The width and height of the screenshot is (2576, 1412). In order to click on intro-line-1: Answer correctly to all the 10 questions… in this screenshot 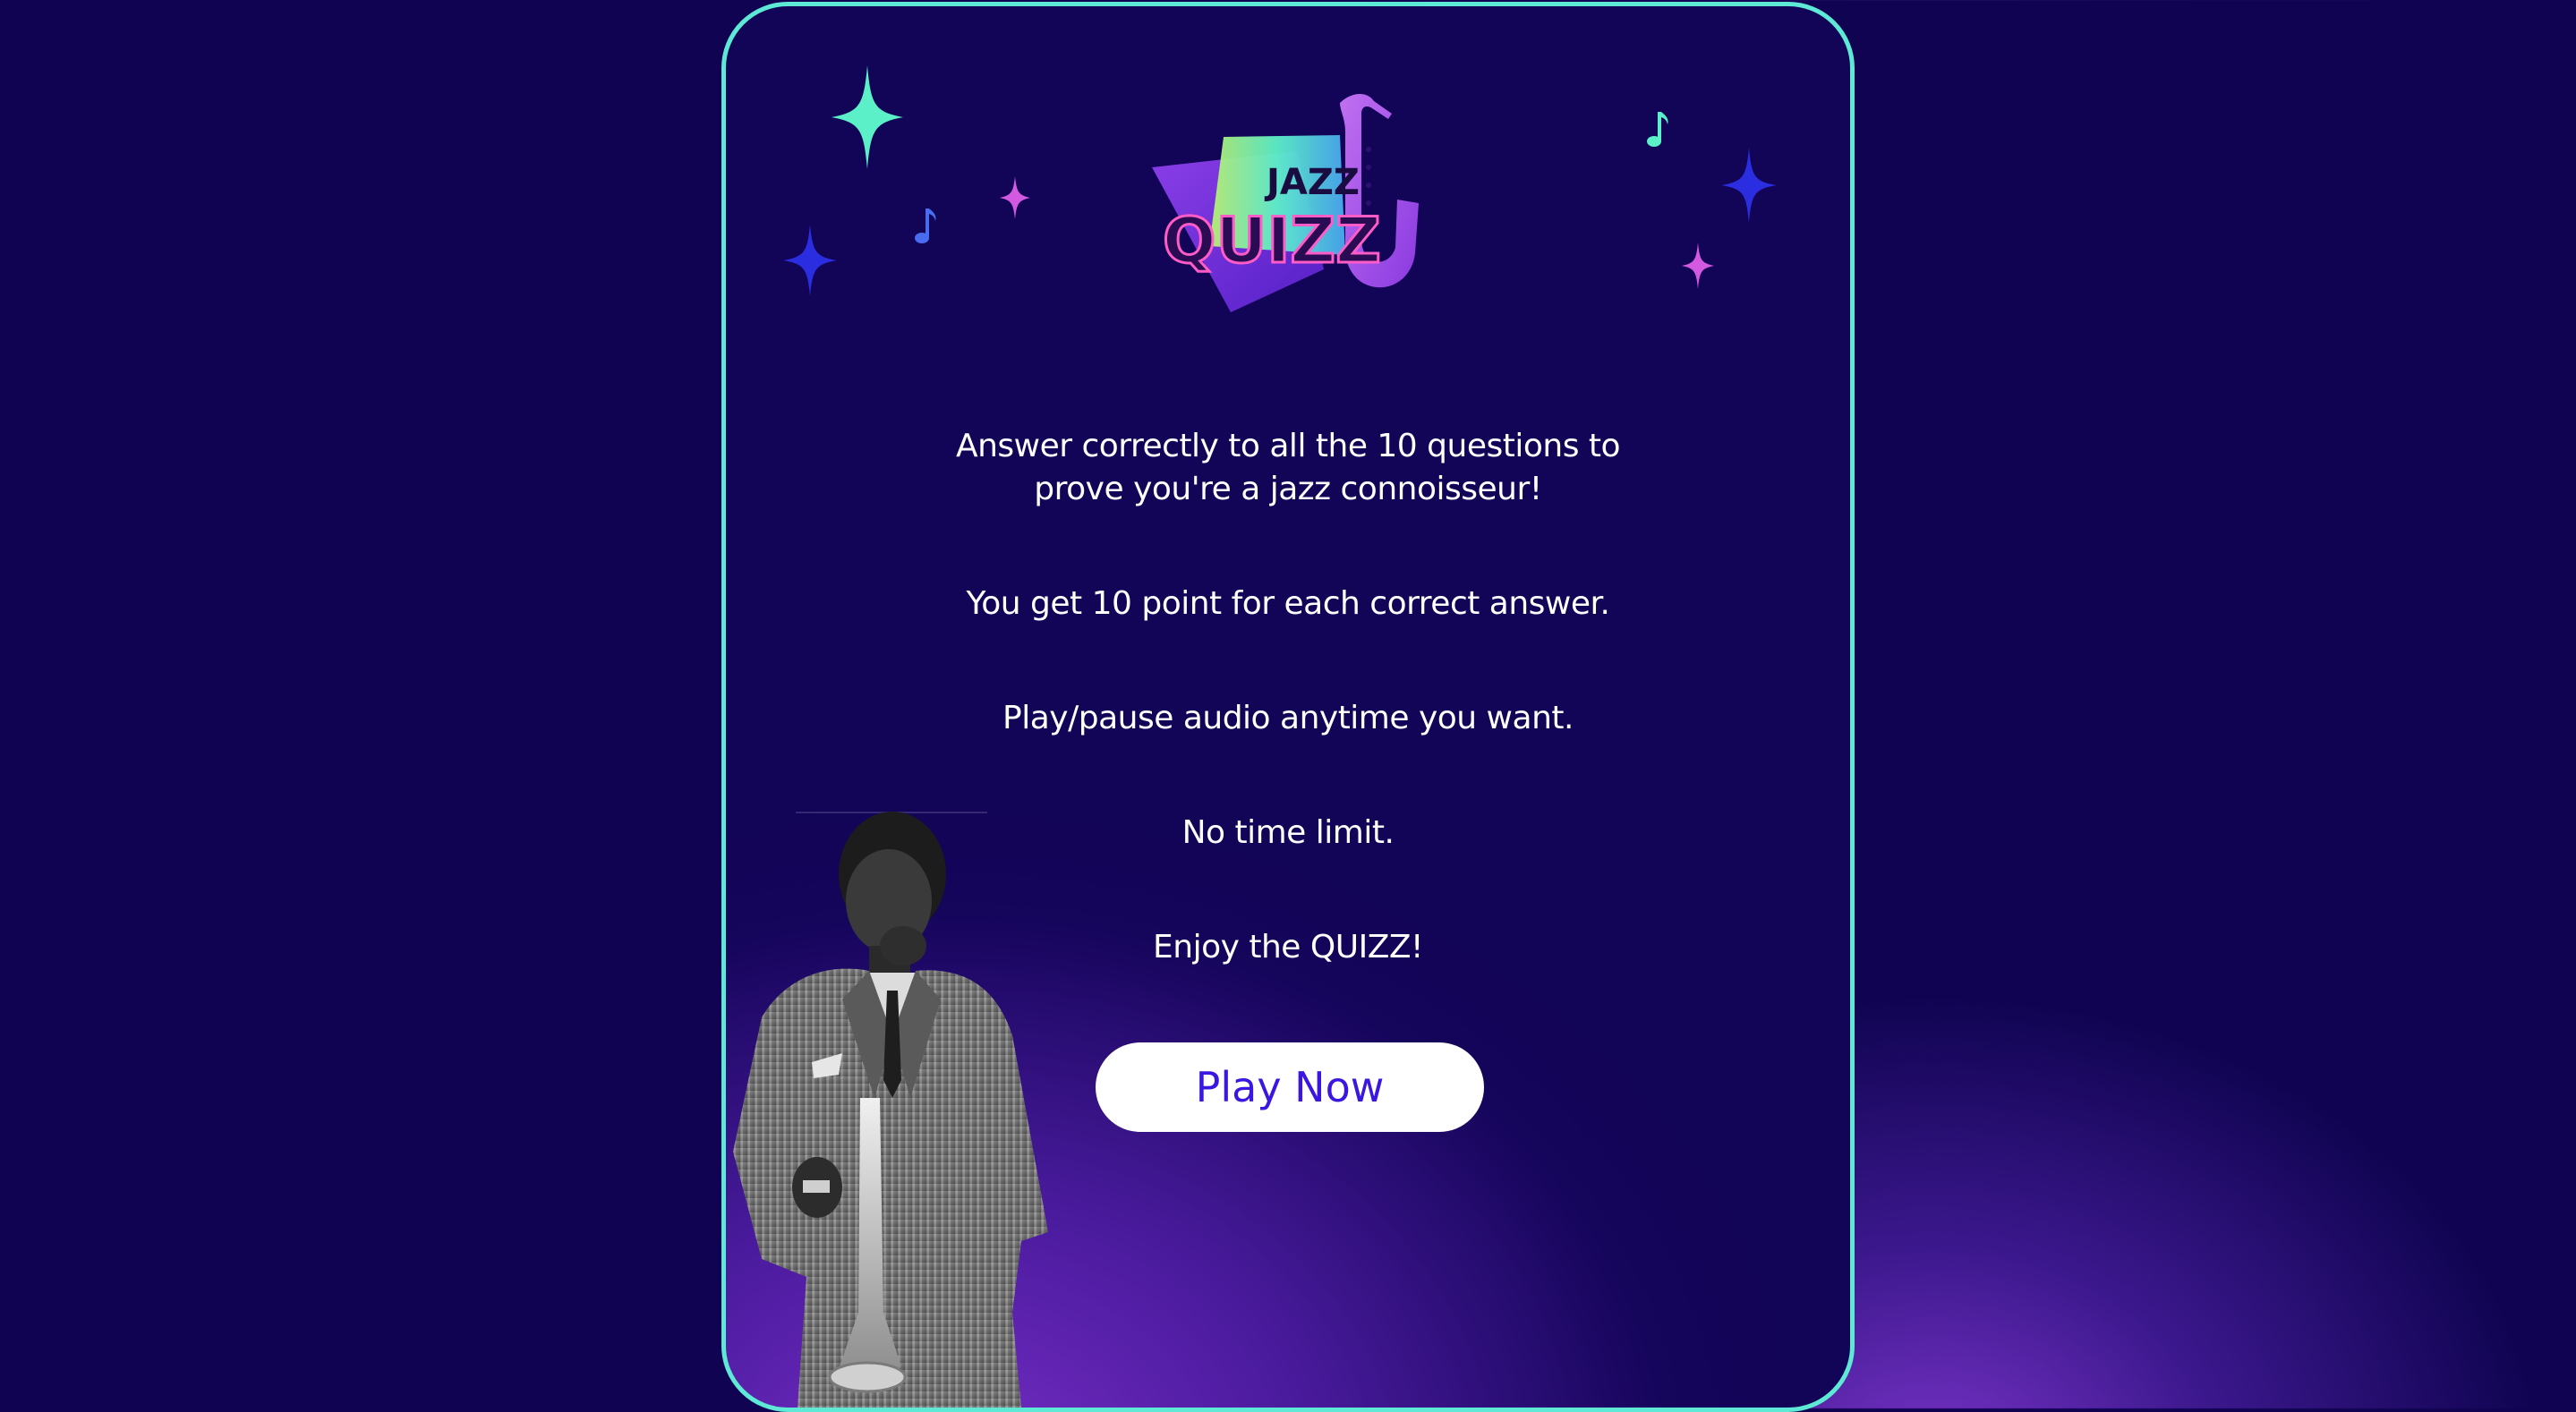, I will do `click(1288, 446)`.